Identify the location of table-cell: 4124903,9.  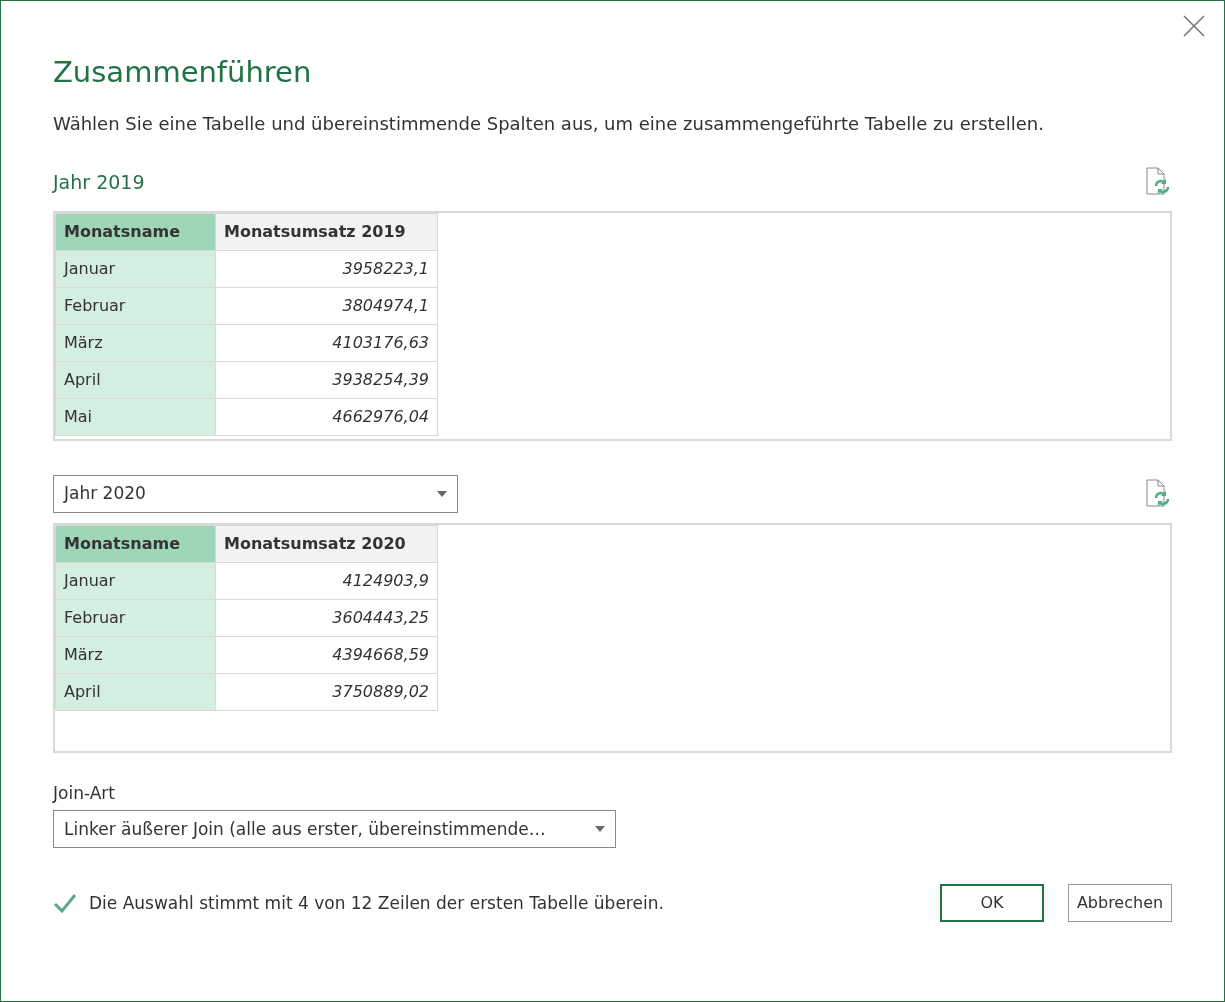
(326, 581).